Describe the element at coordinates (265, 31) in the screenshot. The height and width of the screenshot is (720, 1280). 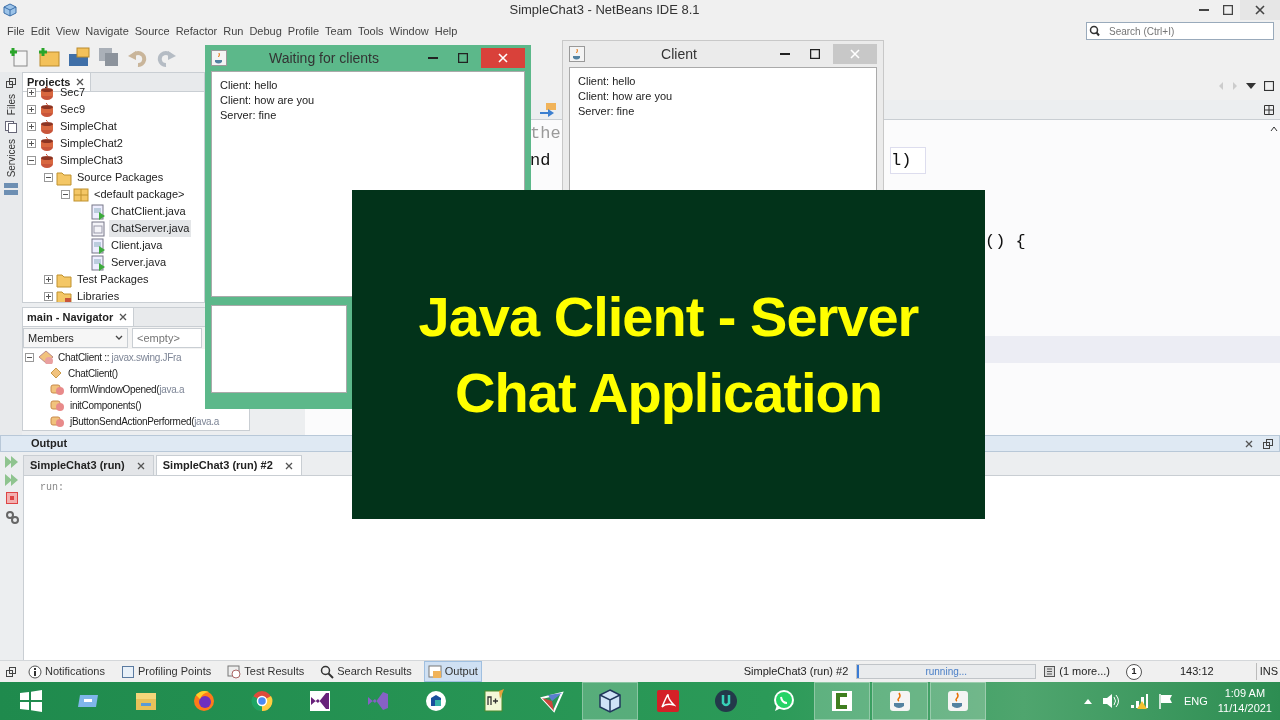
I see `menu-item: Debug` at that location.